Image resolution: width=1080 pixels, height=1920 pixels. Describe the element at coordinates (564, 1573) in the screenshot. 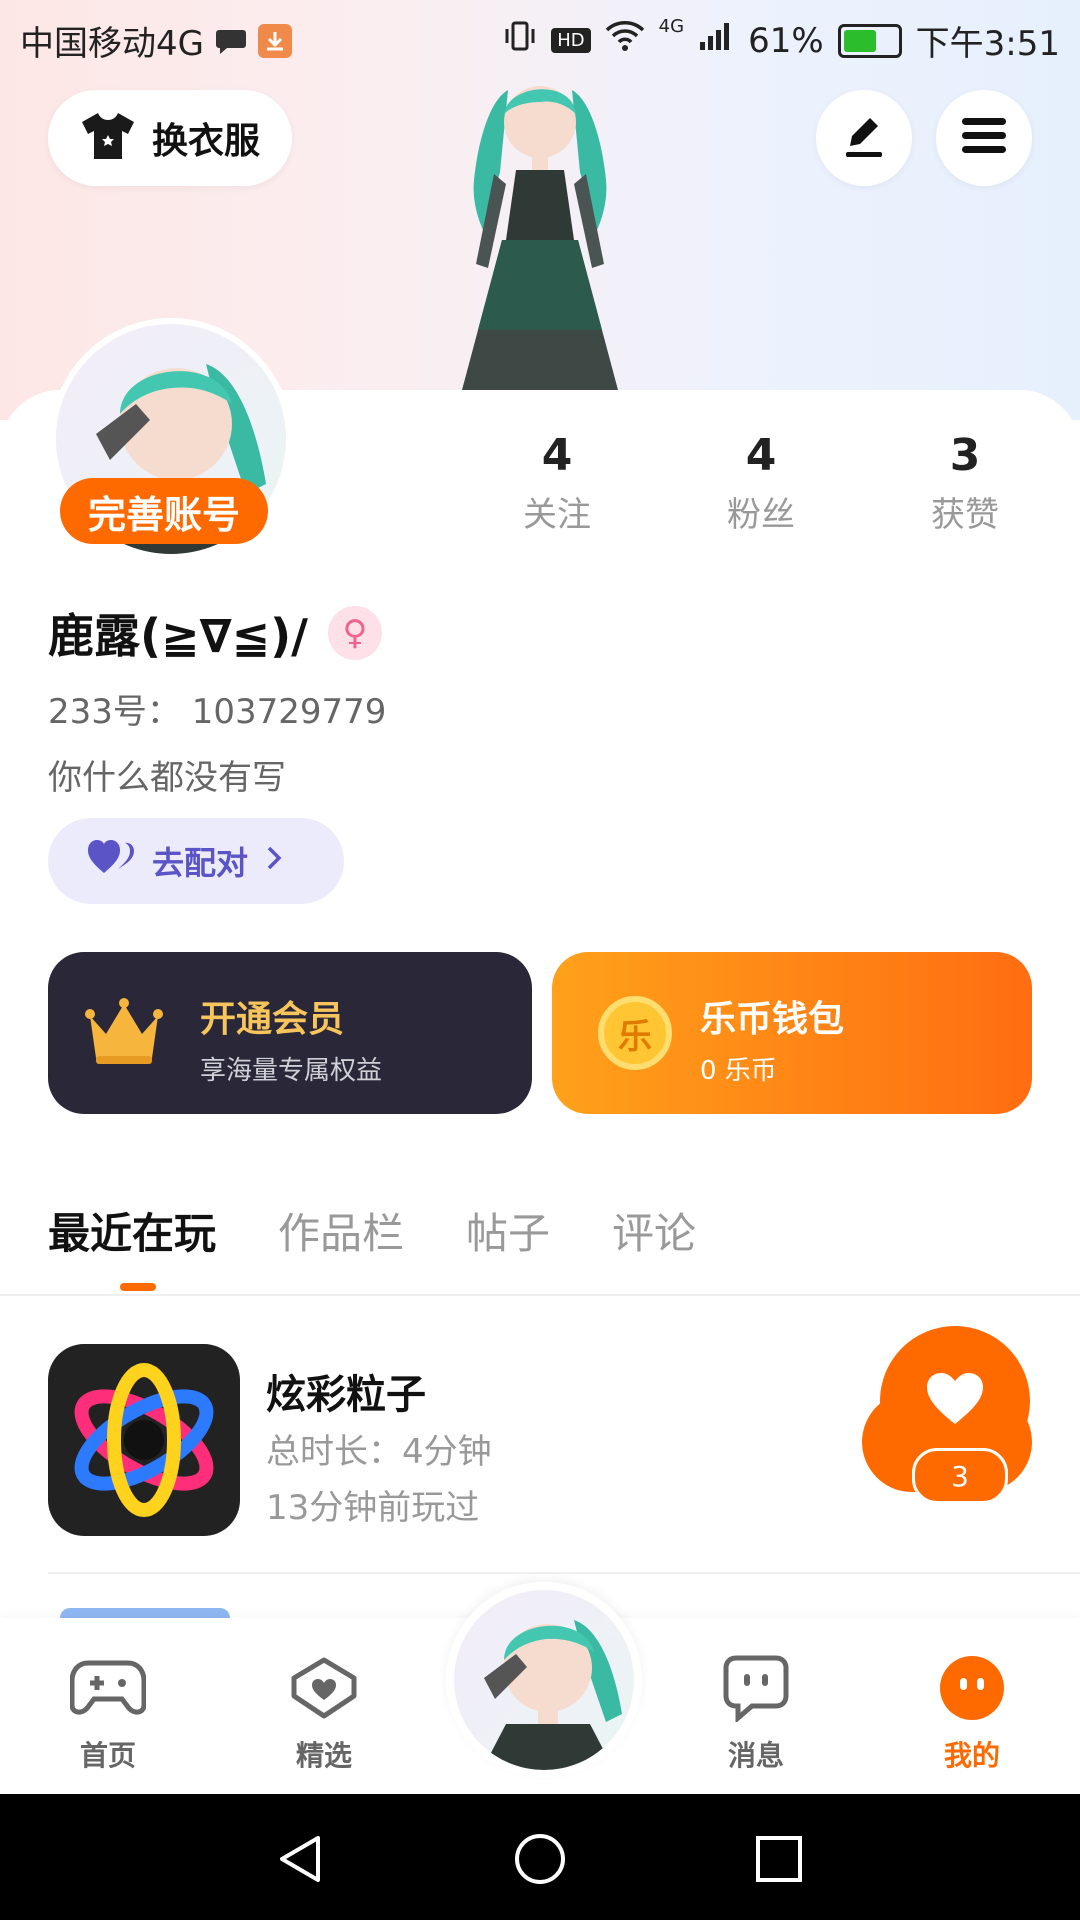

I see `list-separator` at that location.